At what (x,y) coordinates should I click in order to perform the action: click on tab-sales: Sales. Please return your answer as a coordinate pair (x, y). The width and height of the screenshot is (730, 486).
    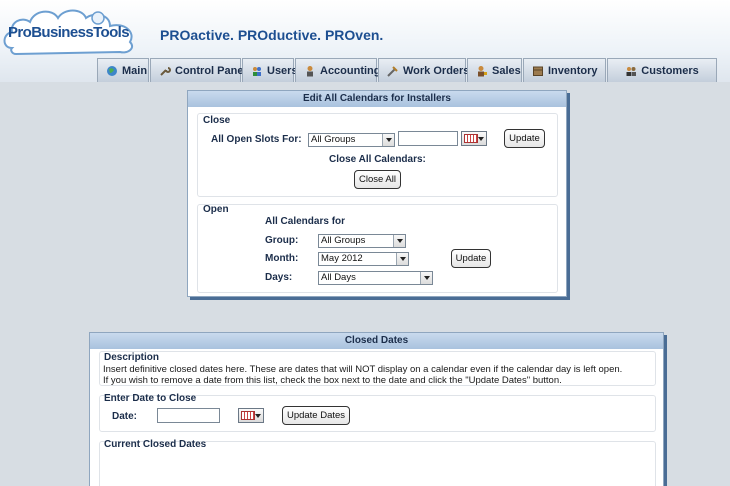
    Looking at the image, I should click on (494, 70).